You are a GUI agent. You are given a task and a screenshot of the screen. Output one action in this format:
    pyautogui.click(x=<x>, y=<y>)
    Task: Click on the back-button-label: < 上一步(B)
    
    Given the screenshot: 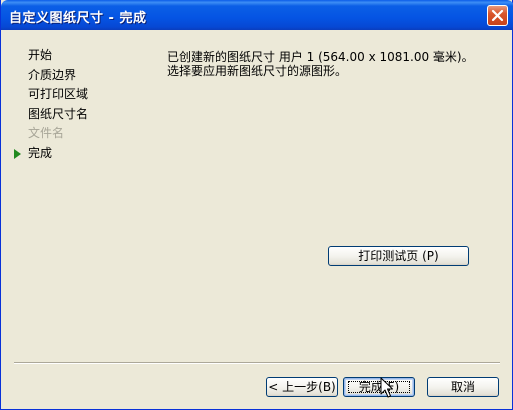 What is the action you would take?
    pyautogui.click(x=302, y=387)
    